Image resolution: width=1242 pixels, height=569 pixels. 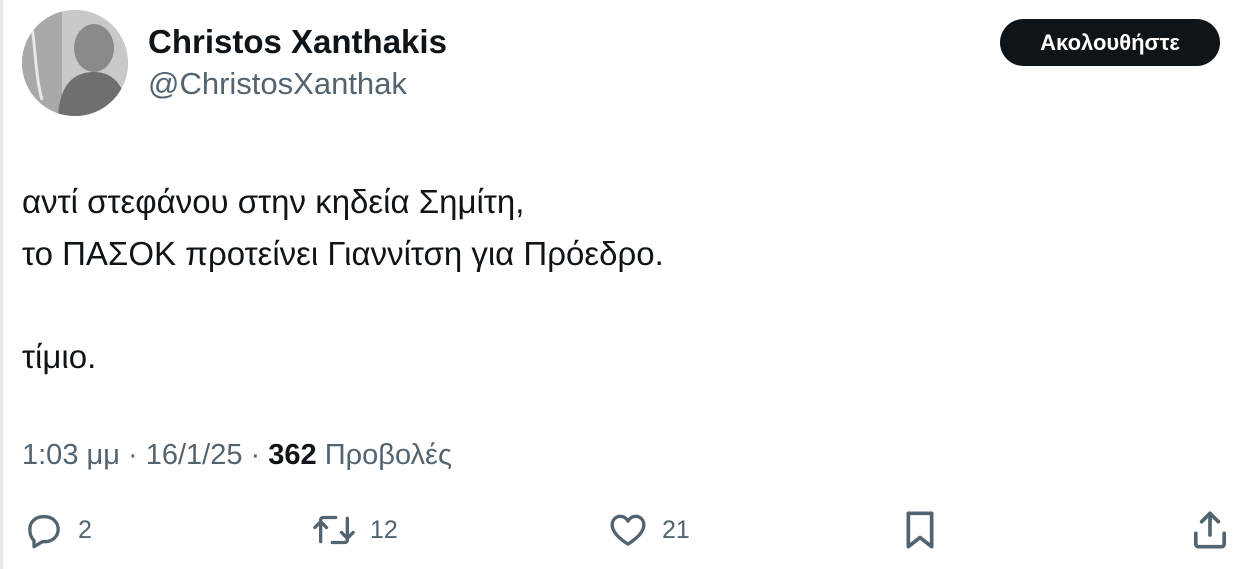 I want to click on heart-icon, so click(x=628, y=530).